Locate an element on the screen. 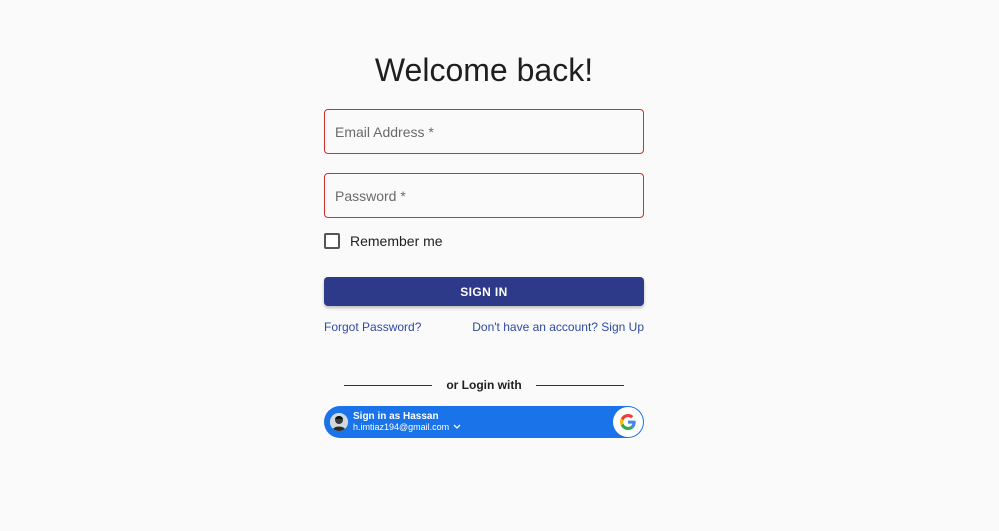 Image resolution: width=999 pixels, height=531 pixels. password-field is located at coordinates (484, 195).